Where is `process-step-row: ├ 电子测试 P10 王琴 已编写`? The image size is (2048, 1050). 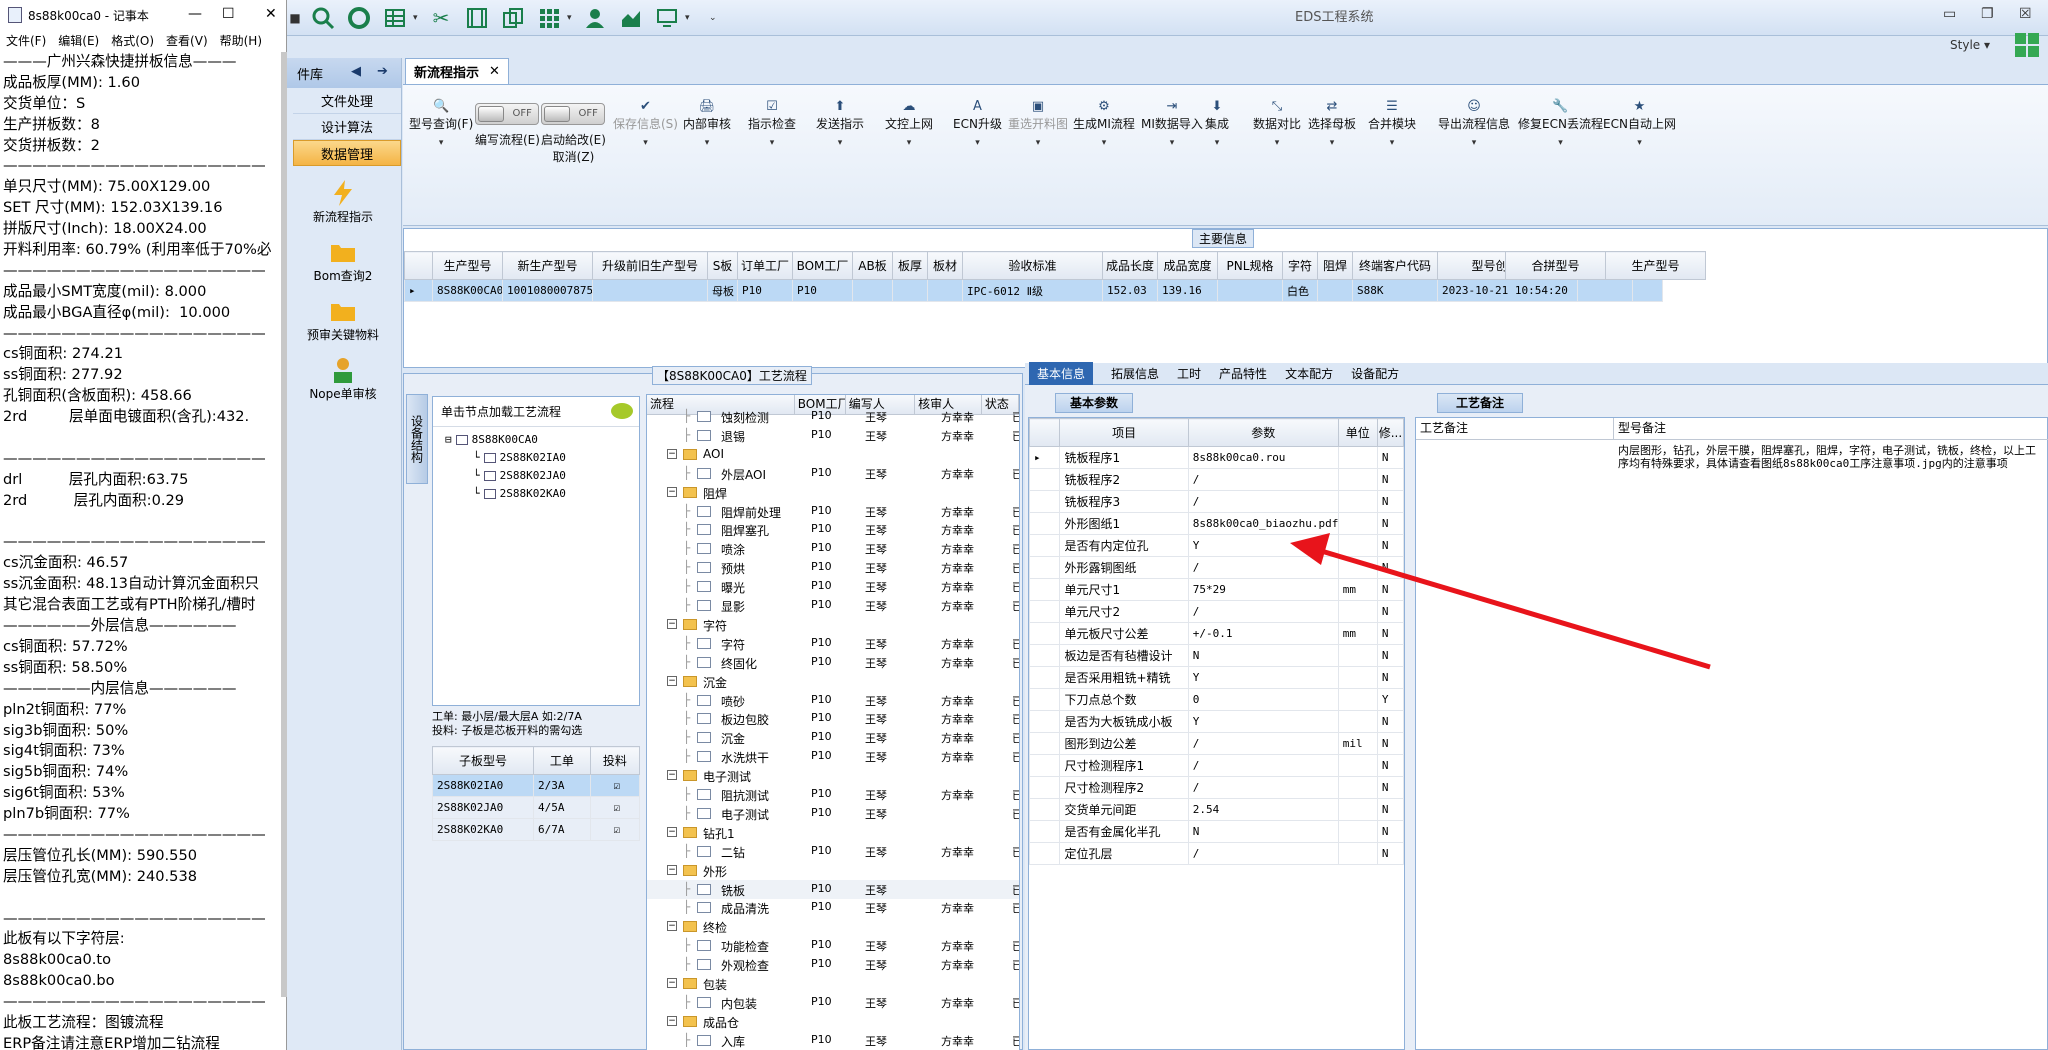 process-step-row: ├ 电子测试 P10 王琴 已编写 is located at coordinates (833, 813).